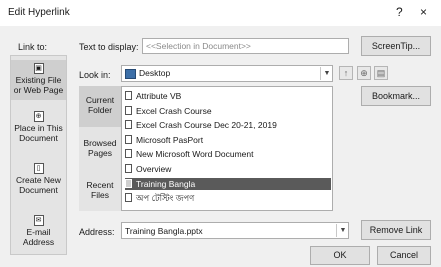  Describe the element at coordinates (33, 47) in the screenshot. I see `link-to-label: Link to:` at that location.